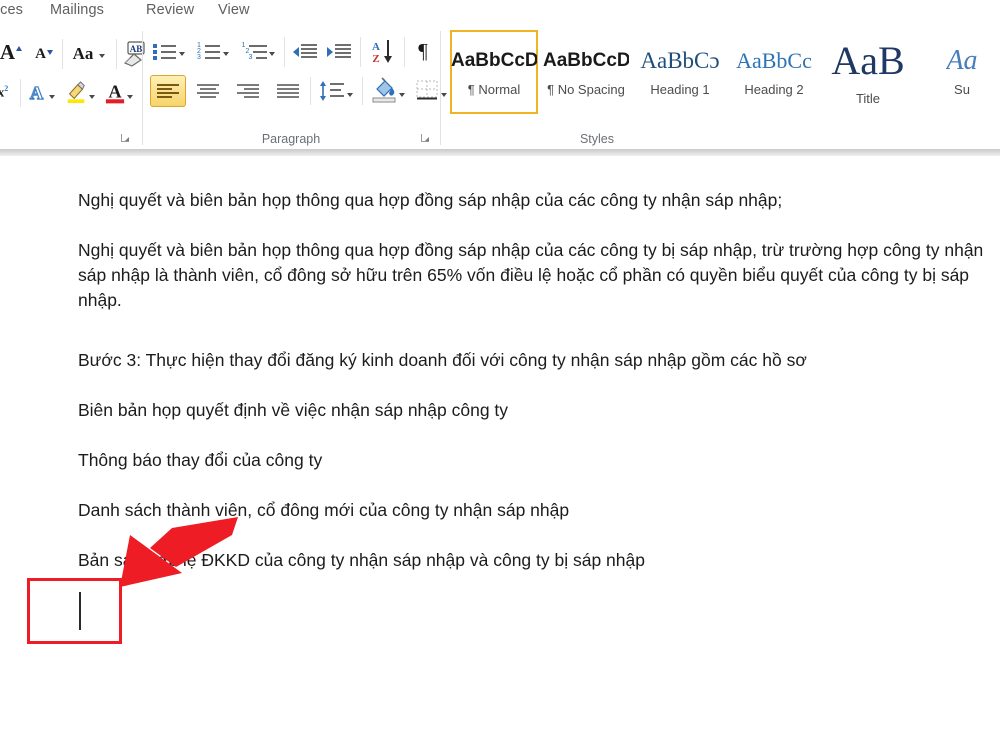  What do you see at coordinates (680, 60) in the screenshot?
I see `style-heading-1-preview: AaBbCɔ` at bounding box center [680, 60].